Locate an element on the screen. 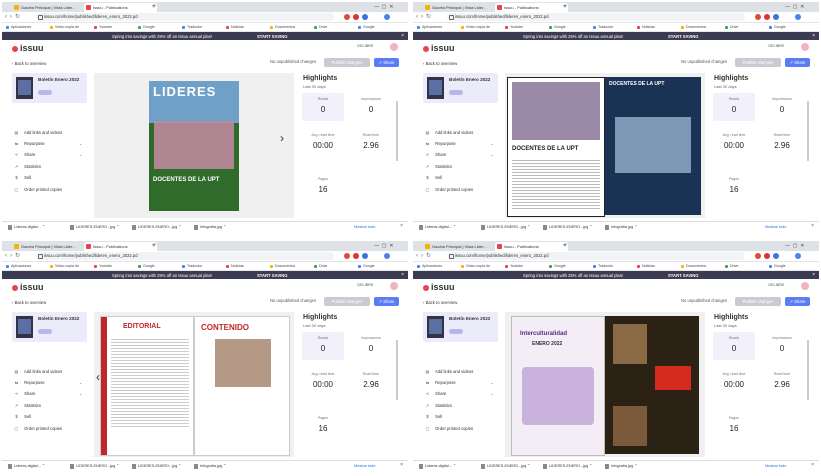 The height and width of the screenshot is (476, 821). download-item: Infografía.jpg ⌃ is located at coordinates (621, 227).